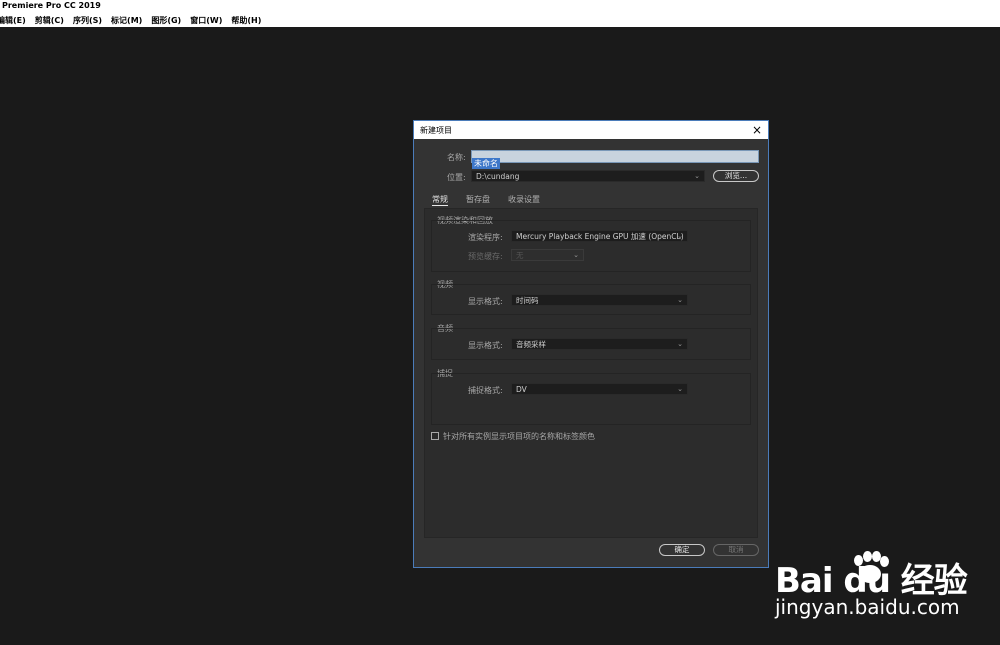  What do you see at coordinates (519, 436) in the screenshot?
I see `show-label-colors-label: 针对所有实例显示项目项的名称和标签颜色` at bounding box center [519, 436].